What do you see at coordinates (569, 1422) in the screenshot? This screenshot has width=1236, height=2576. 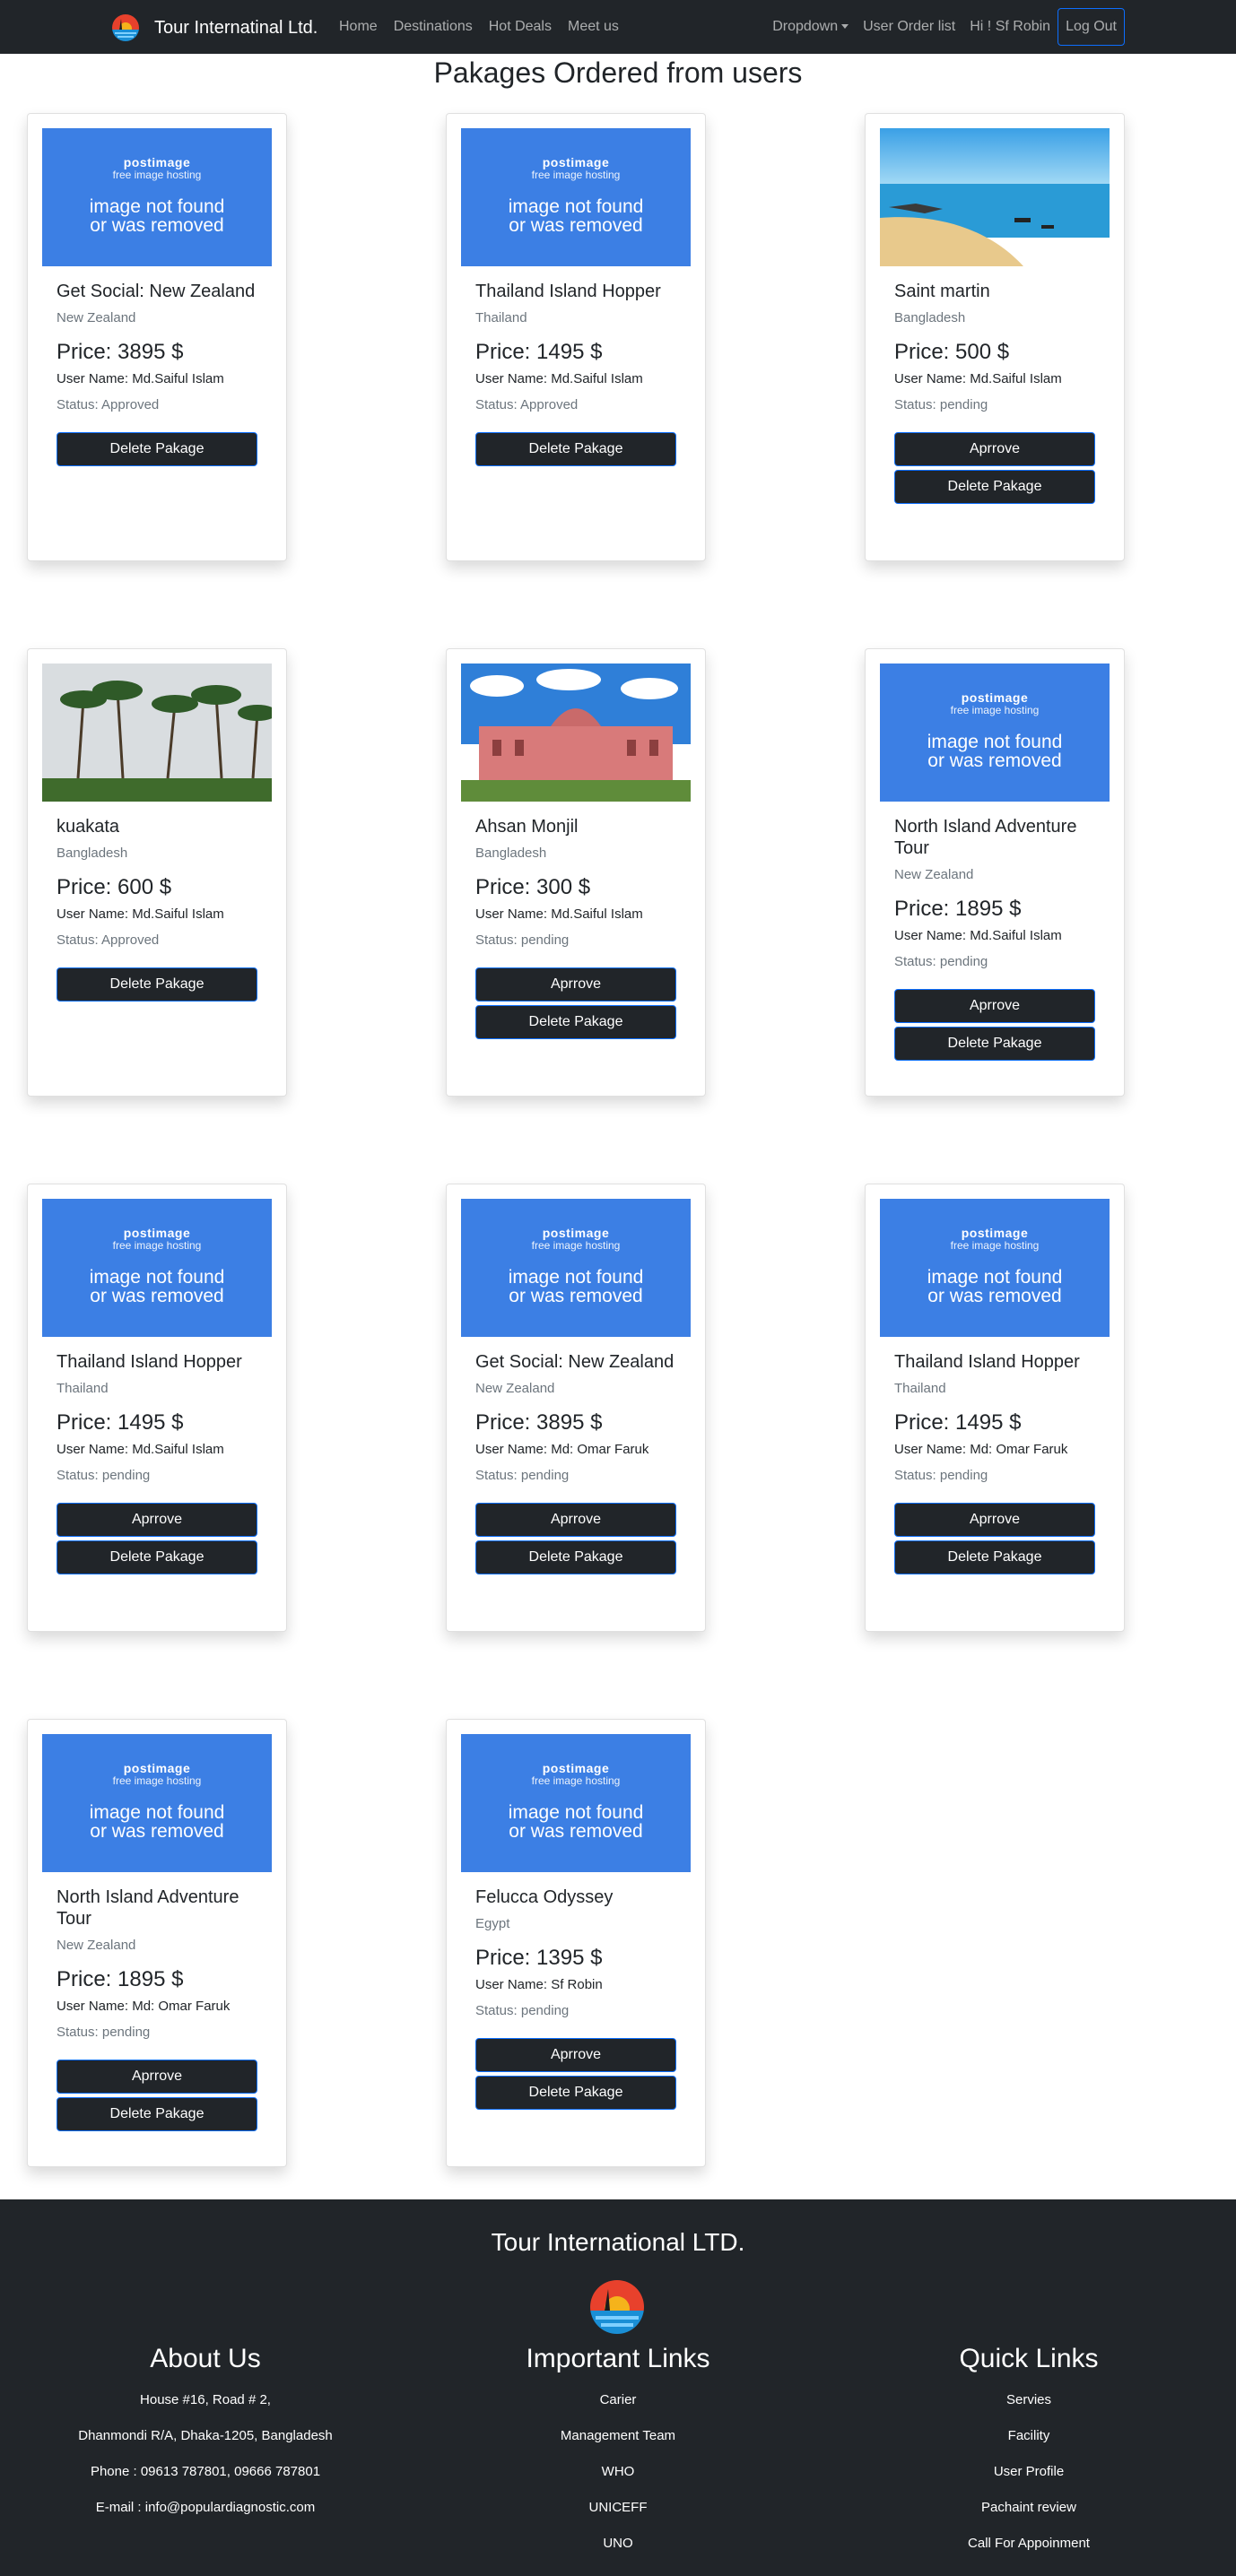 I see `price-value: 3895 $` at bounding box center [569, 1422].